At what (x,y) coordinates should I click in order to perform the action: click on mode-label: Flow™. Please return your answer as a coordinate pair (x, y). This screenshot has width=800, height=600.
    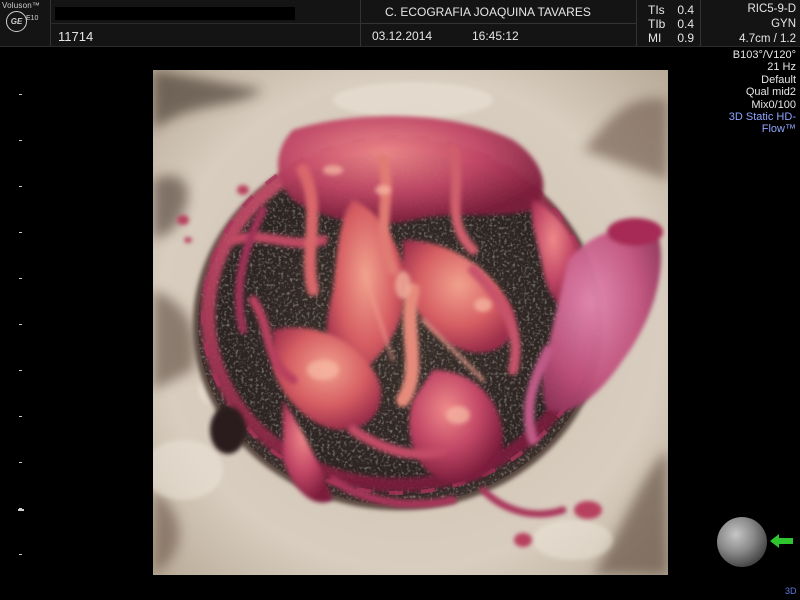
    Looking at the image, I should click on (778, 129).